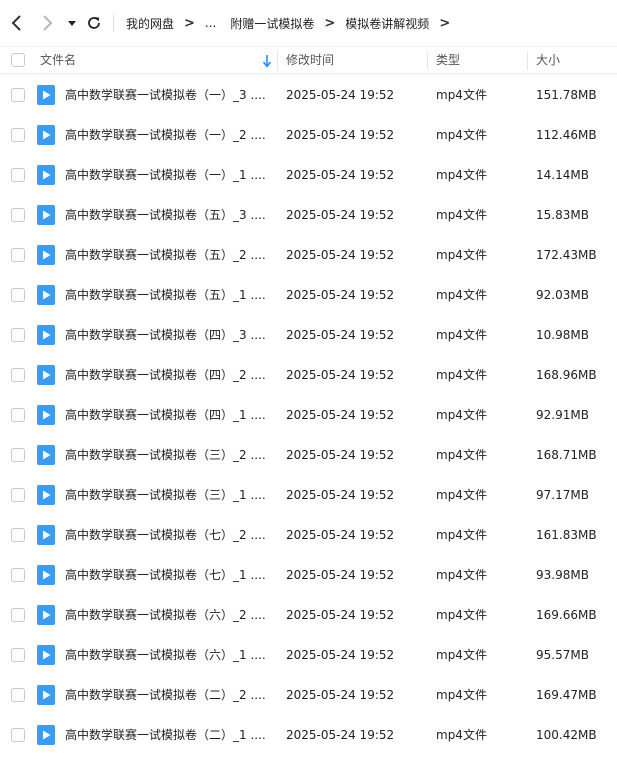 Image resolution: width=617 pixels, height=768 pixels. What do you see at coordinates (548, 60) in the screenshot?
I see `column-size-header: 大小` at bounding box center [548, 60].